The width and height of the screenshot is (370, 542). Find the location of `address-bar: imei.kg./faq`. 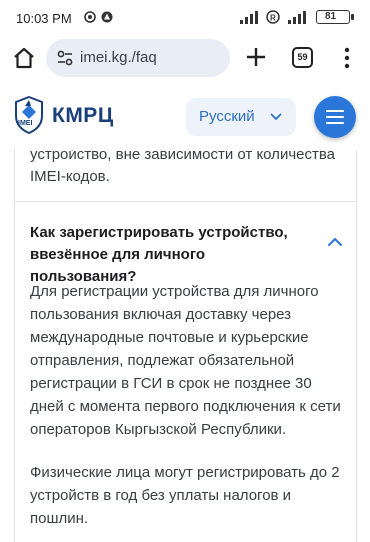

address-bar: imei.kg./faq is located at coordinates (138, 58).